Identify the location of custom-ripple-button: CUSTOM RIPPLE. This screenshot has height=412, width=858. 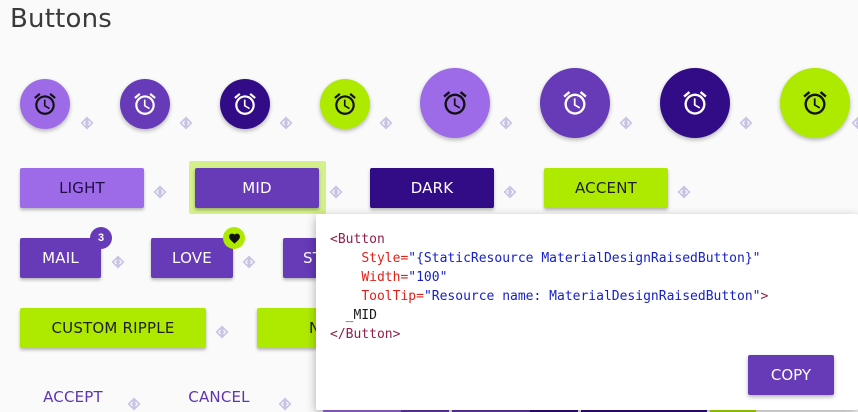
(113, 328).